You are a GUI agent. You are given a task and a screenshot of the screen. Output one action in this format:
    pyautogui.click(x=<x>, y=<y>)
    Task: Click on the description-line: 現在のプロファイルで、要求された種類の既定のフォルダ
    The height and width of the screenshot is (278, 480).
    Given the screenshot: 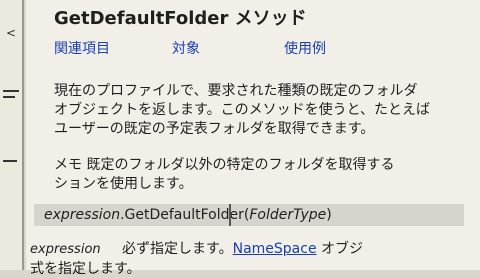 What is the action you would take?
    pyautogui.click(x=236, y=91)
    